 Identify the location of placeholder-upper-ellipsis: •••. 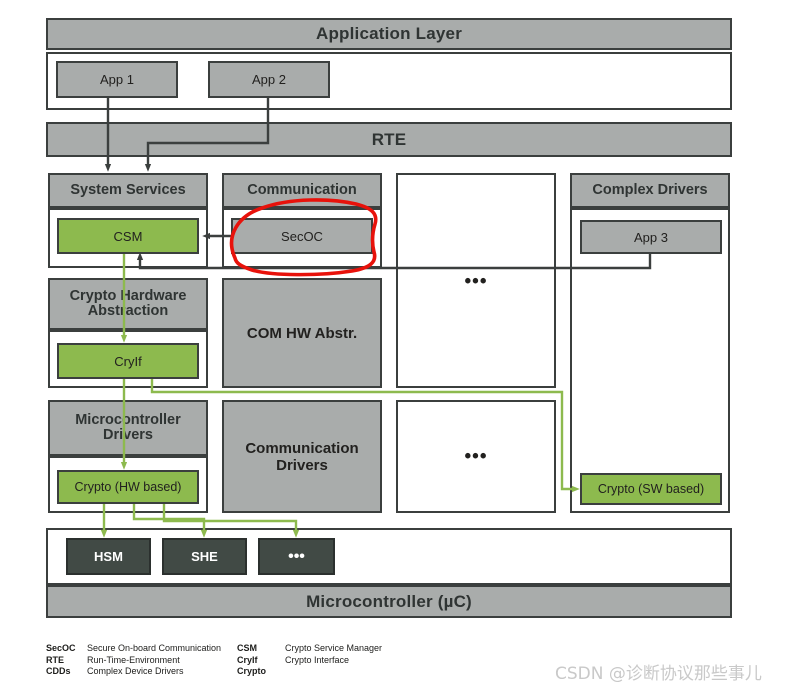
(476, 281).